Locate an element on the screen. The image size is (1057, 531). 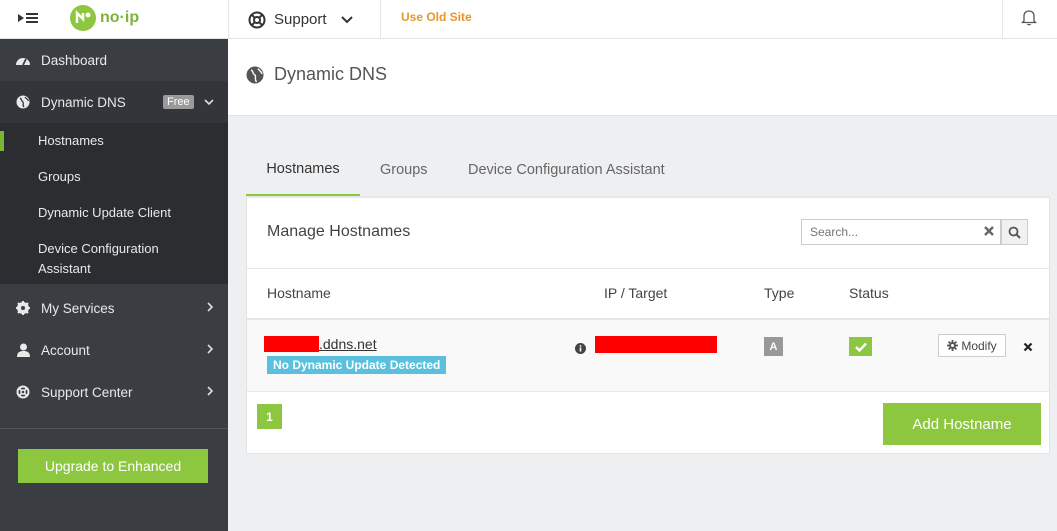
page-title: Dynamic DNS is located at coordinates (316, 74).